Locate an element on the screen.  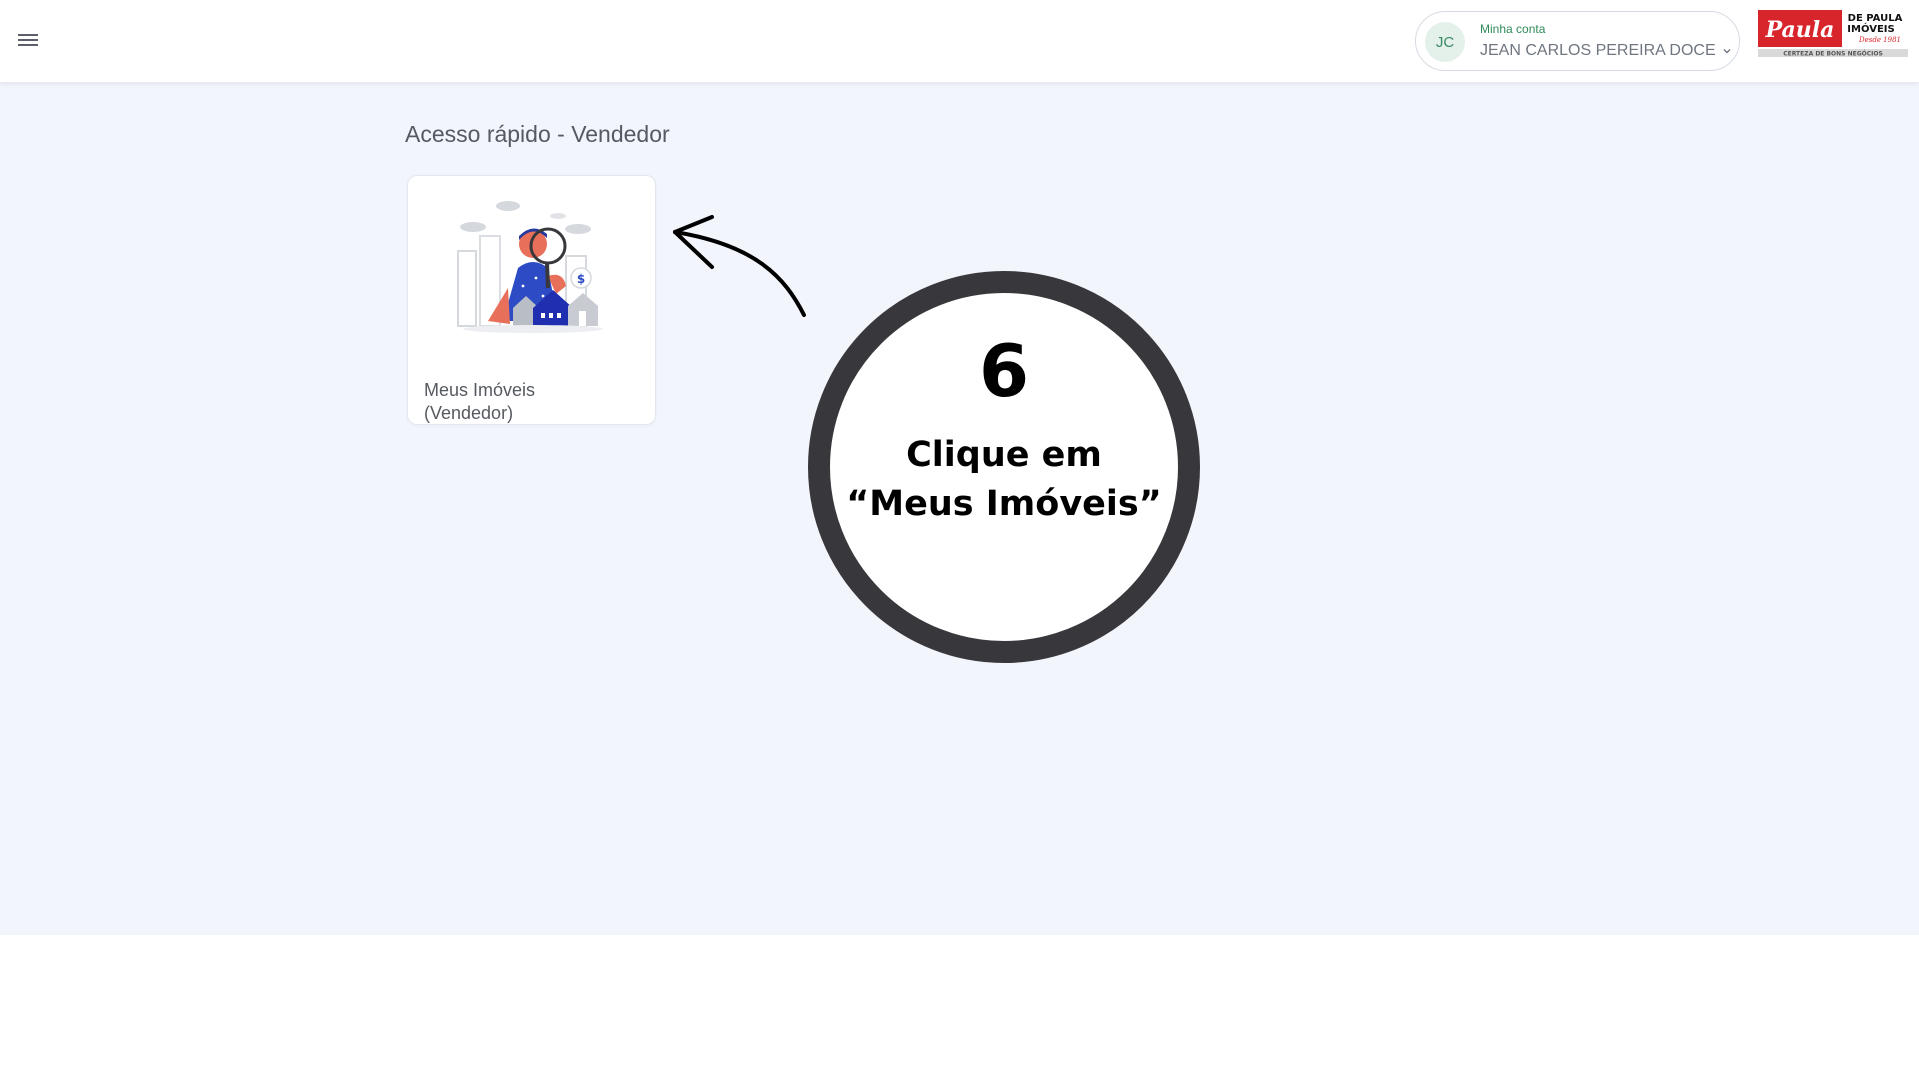
step-number: 6 is located at coordinates (1004, 371).